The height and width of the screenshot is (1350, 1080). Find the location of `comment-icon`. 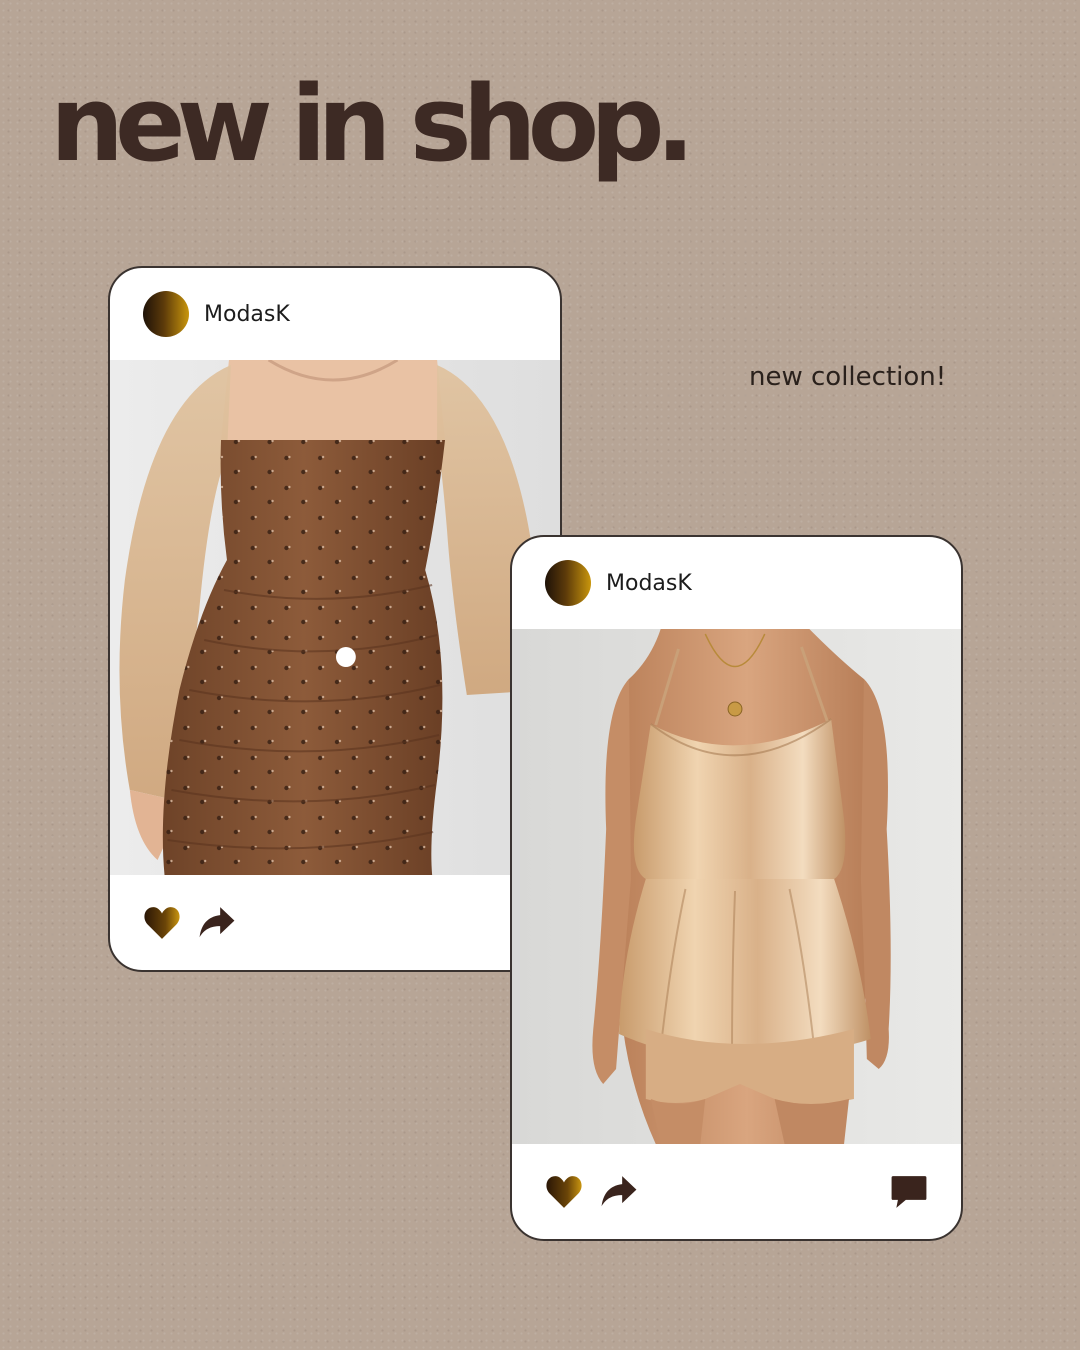

comment-icon is located at coordinates (909, 1192).